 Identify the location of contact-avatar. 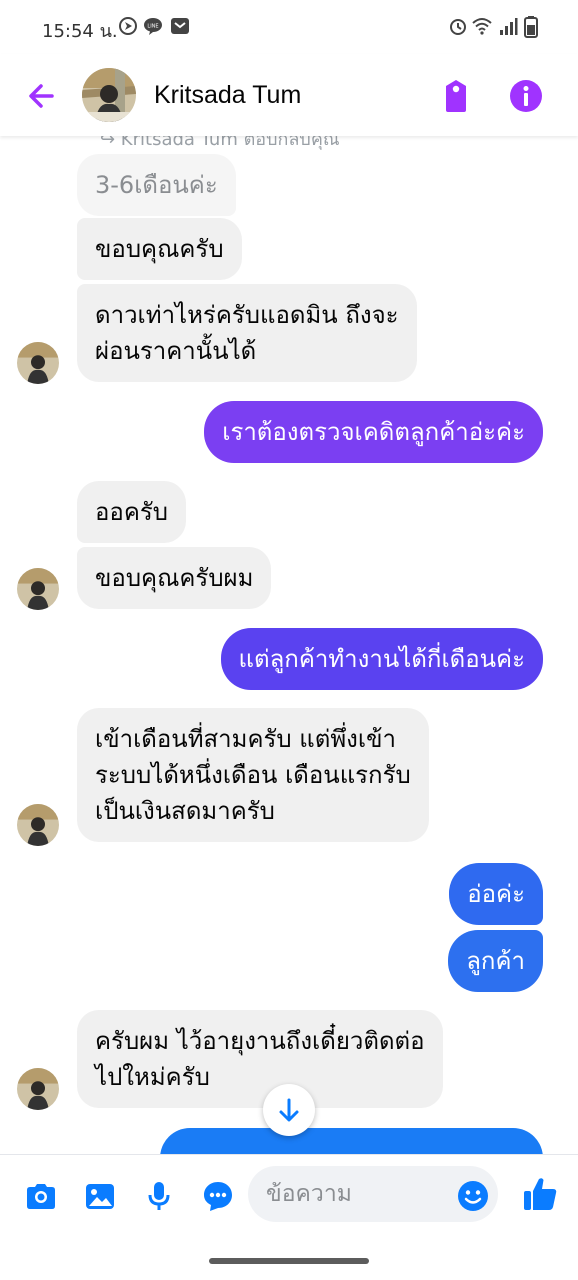
(109, 95).